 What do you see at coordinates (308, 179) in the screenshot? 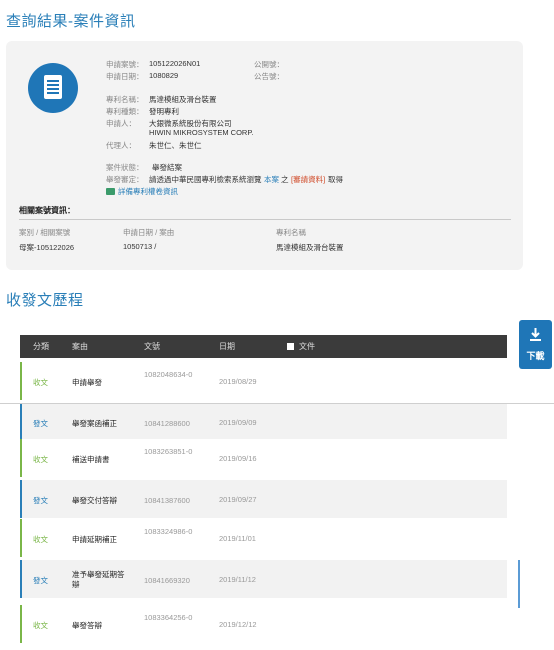
I see `decision-tag: [審請資料]` at bounding box center [308, 179].